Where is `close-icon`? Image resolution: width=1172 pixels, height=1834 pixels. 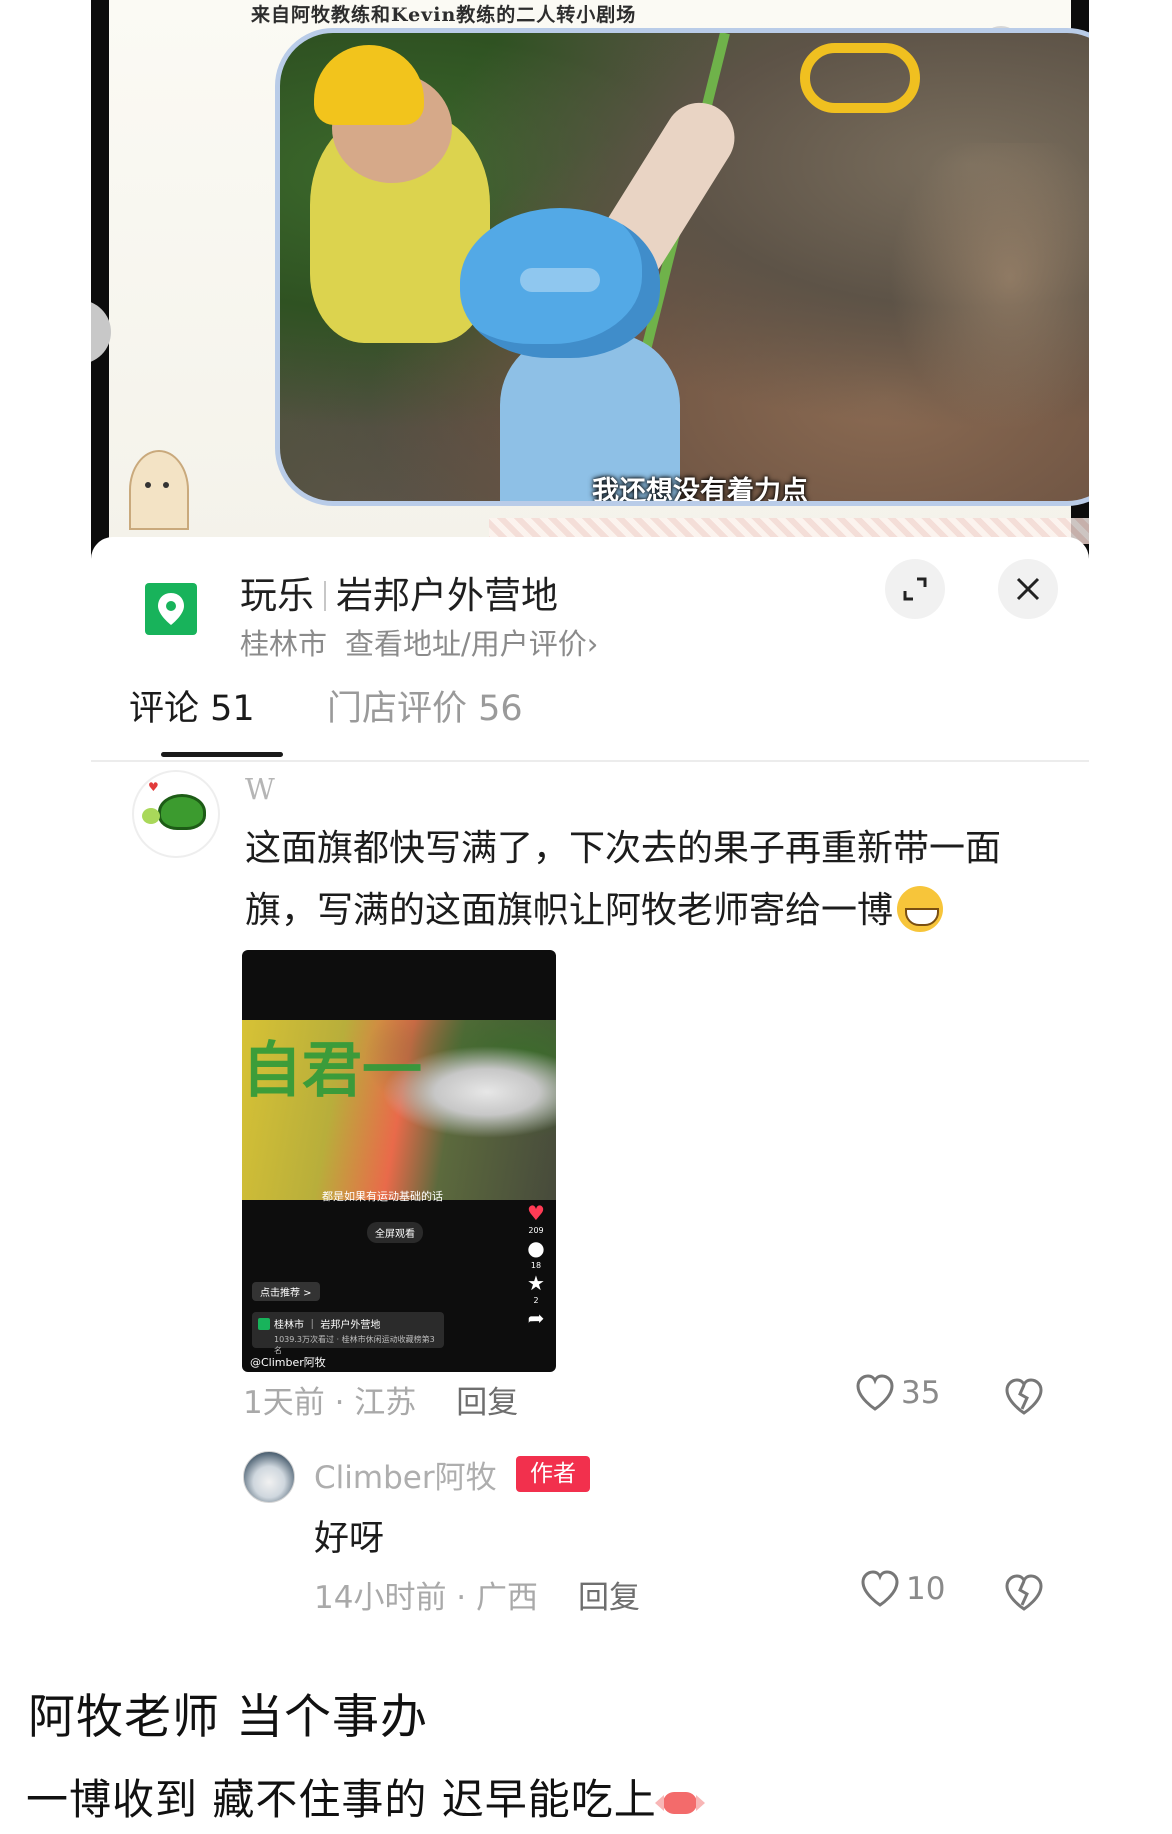 close-icon is located at coordinates (1028, 589).